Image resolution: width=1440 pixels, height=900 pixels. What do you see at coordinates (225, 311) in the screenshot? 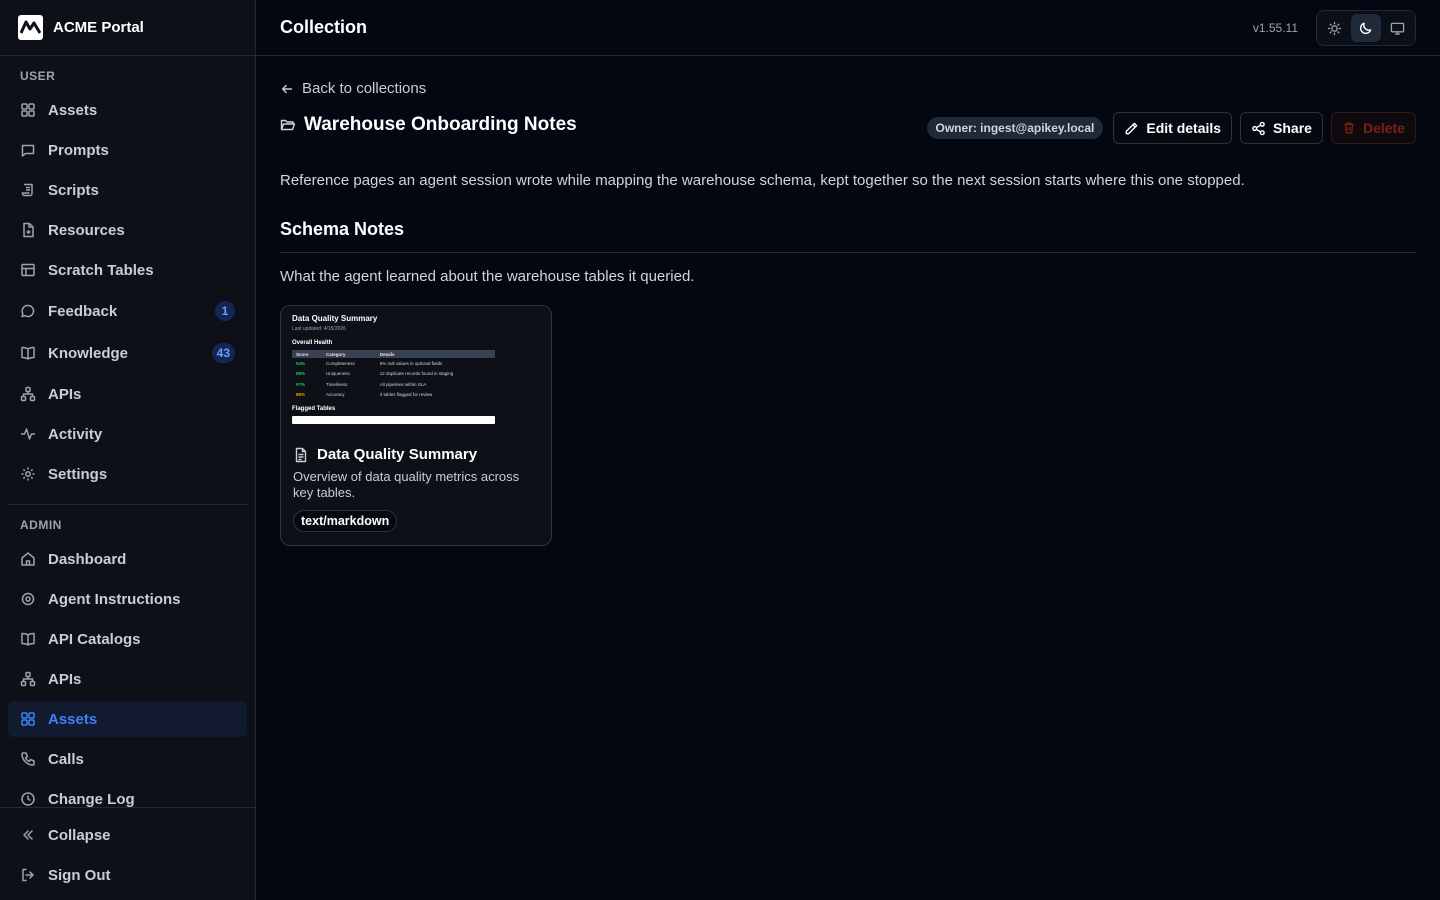
I see `feedback-count-badge: 1` at bounding box center [225, 311].